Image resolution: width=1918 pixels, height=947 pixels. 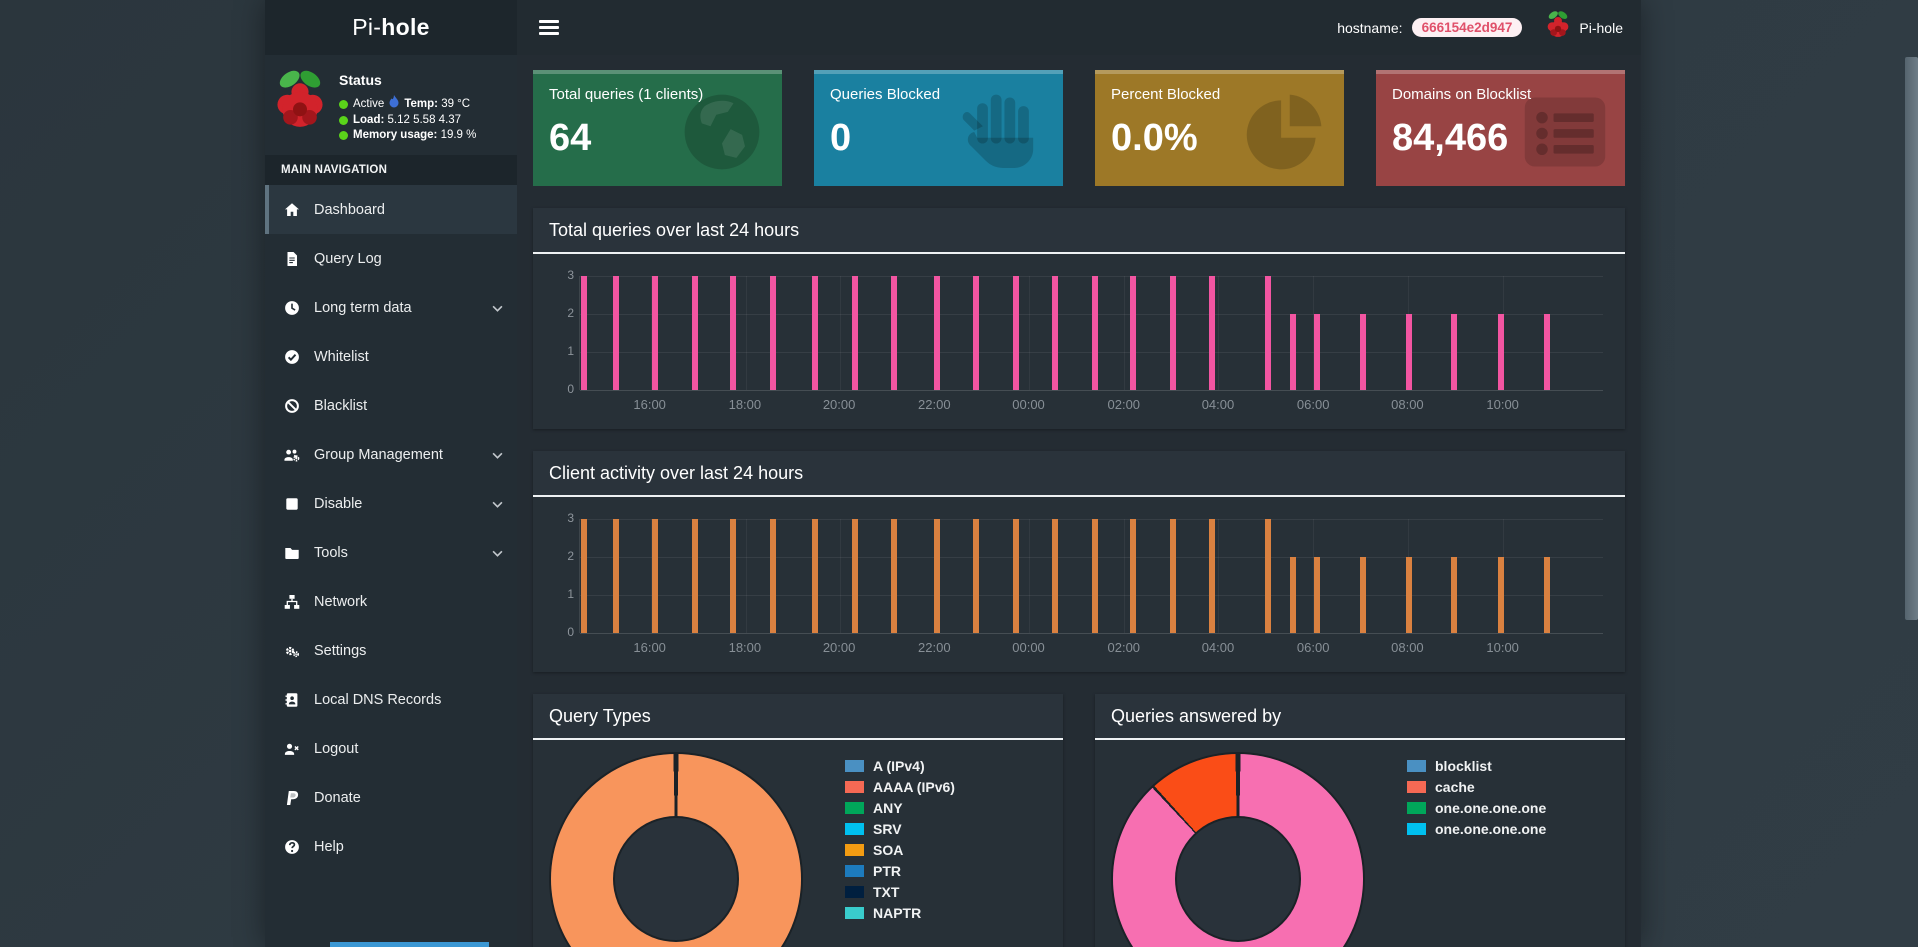 What do you see at coordinates (946, 828) in the screenshot?
I see `legend-item-srv: SRV` at bounding box center [946, 828].